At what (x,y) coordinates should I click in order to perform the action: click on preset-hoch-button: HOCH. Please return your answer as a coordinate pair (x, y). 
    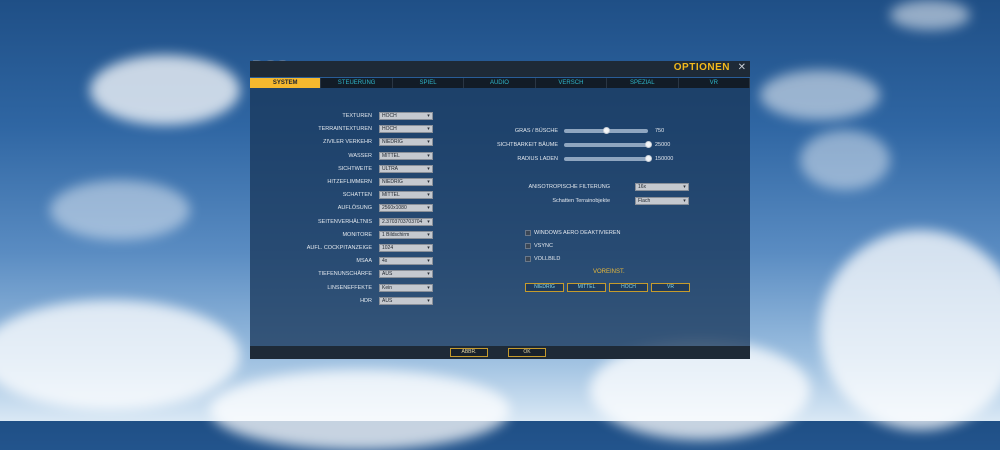
    Looking at the image, I should click on (628, 287).